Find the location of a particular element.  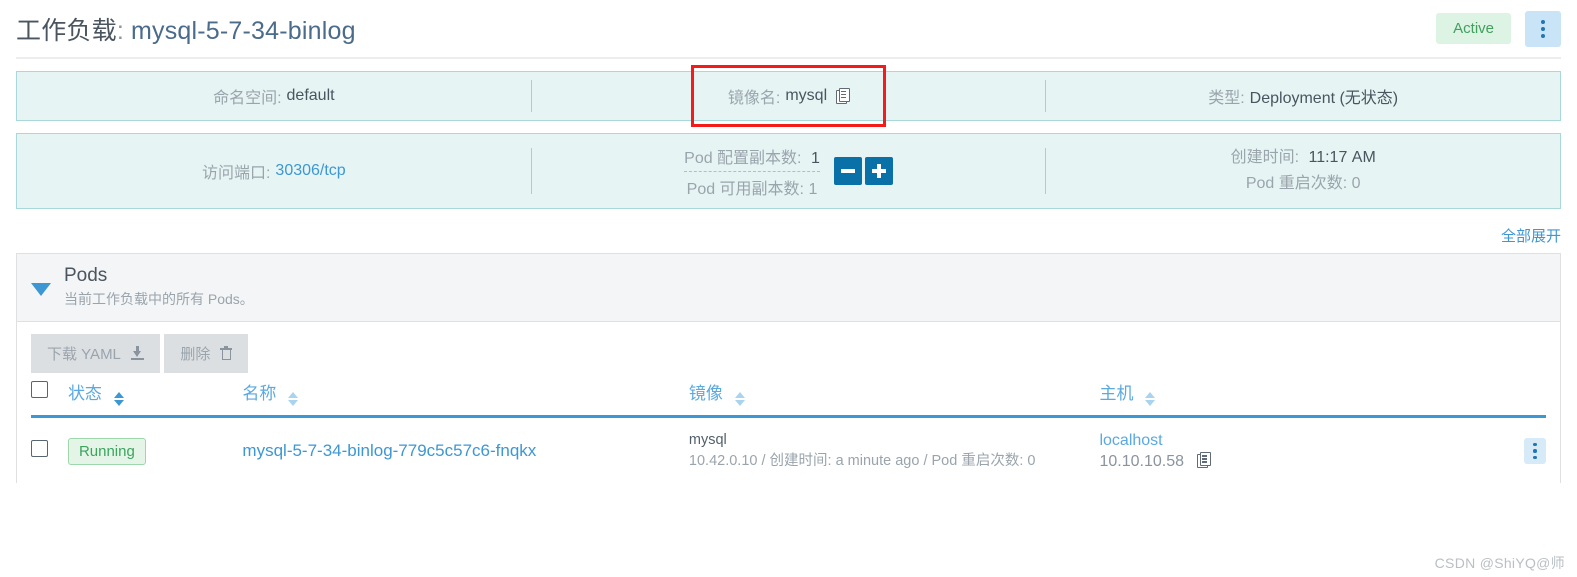

row-host-cell: localhost 10.10.10.58 is located at coordinates (1276, 449).